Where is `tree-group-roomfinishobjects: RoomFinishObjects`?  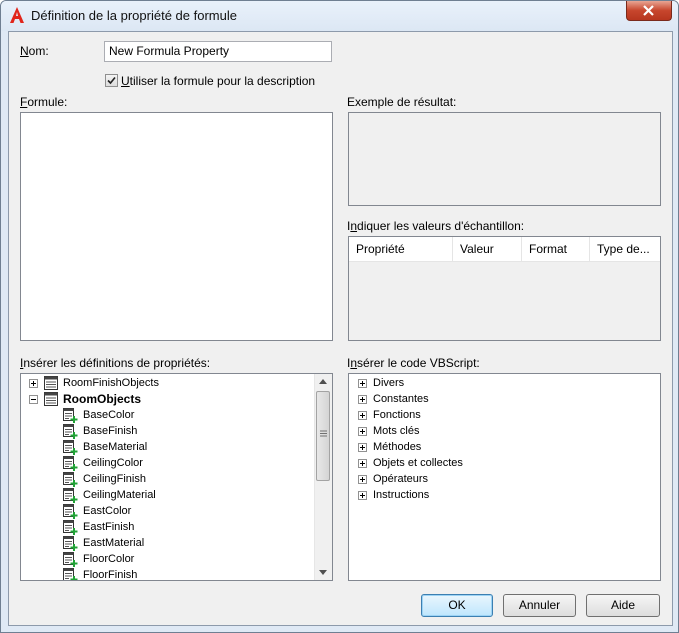 tree-group-roomfinishobjects: RoomFinishObjects is located at coordinates (168, 383).